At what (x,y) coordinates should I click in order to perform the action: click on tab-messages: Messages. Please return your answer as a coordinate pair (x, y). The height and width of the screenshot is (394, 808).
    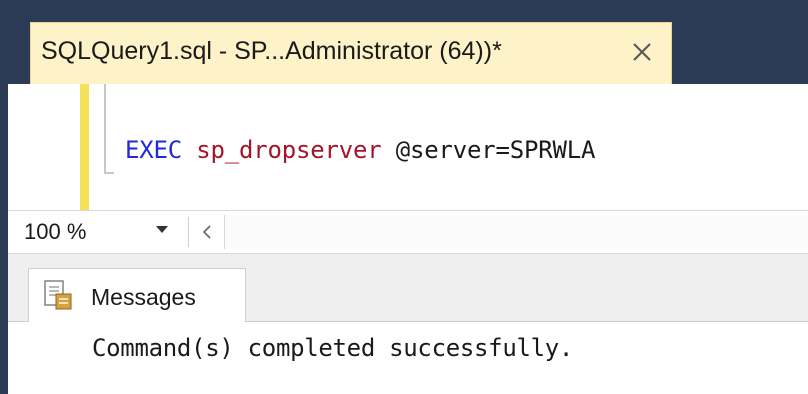
    Looking at the image, I should click on (137, 295).